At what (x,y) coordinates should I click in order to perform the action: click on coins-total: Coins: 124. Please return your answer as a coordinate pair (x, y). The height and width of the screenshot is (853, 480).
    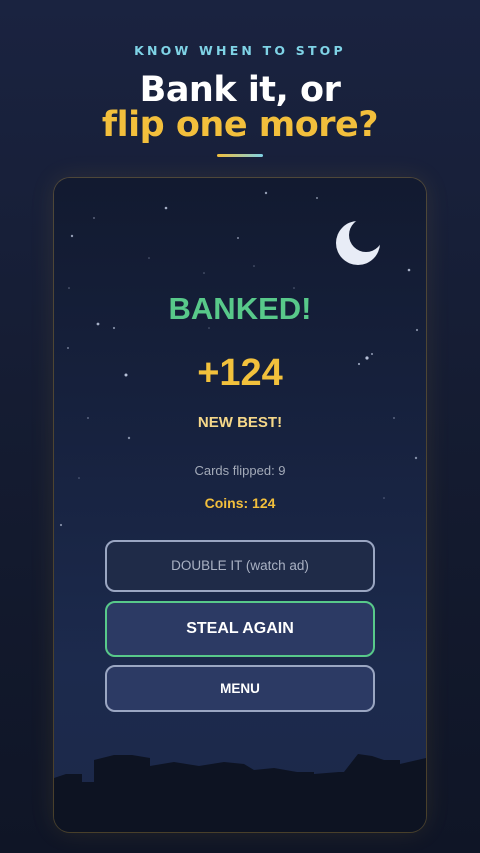
    Looking at the image, I should click on (240, 503).